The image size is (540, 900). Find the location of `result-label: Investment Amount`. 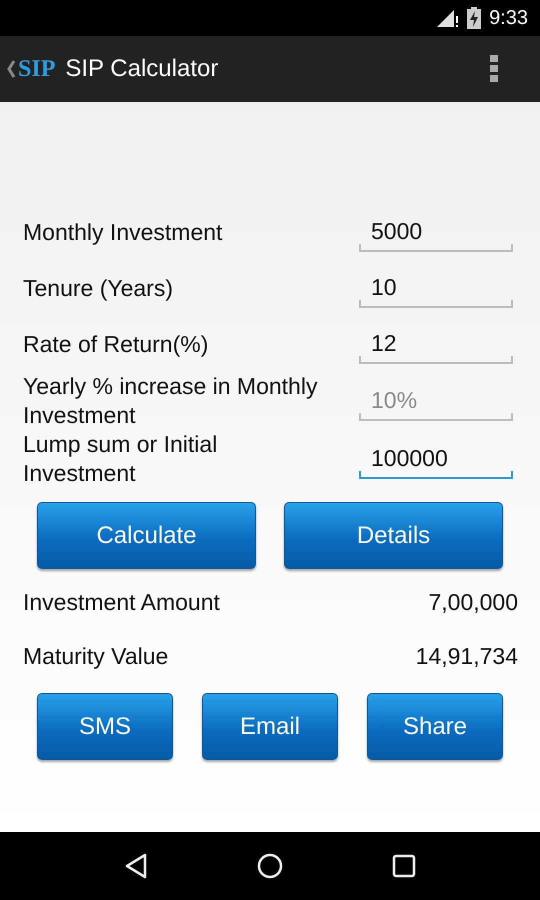

result-label: Investment Amount is located at coordinates (121, 602).